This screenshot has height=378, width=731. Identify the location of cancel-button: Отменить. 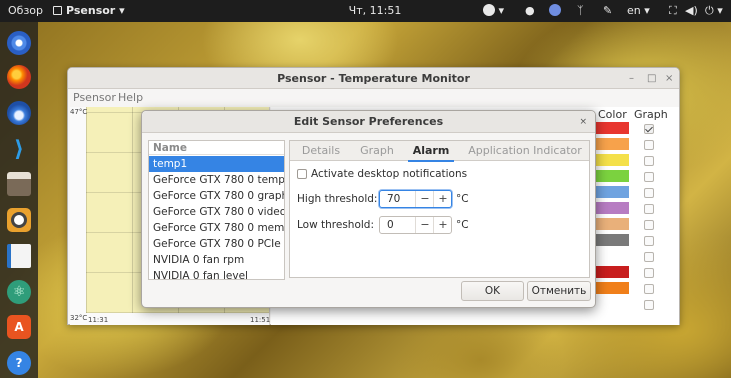
(559, 291).